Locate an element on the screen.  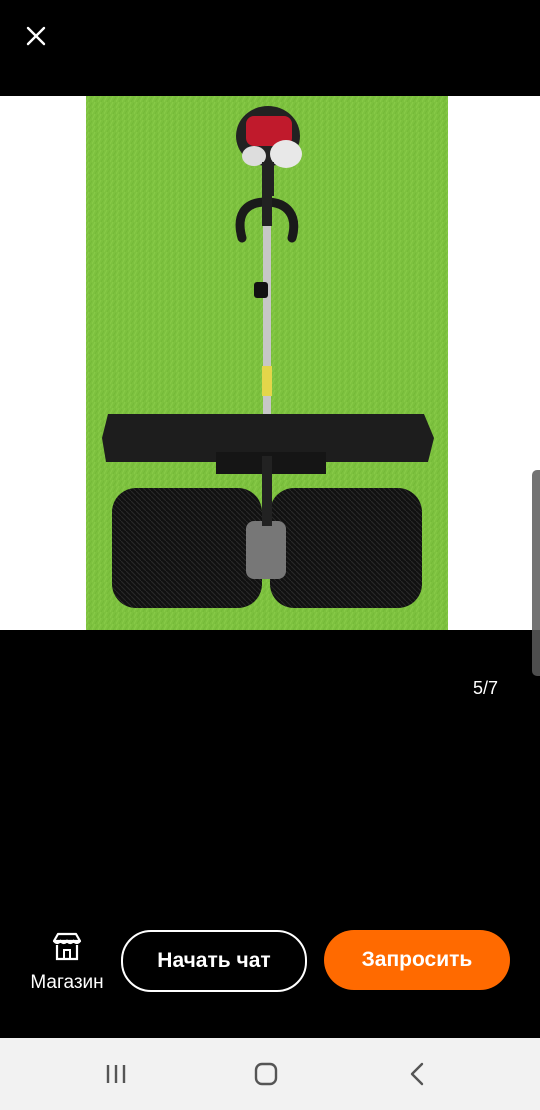
storefront-icon is located at coordinates (67, 946).